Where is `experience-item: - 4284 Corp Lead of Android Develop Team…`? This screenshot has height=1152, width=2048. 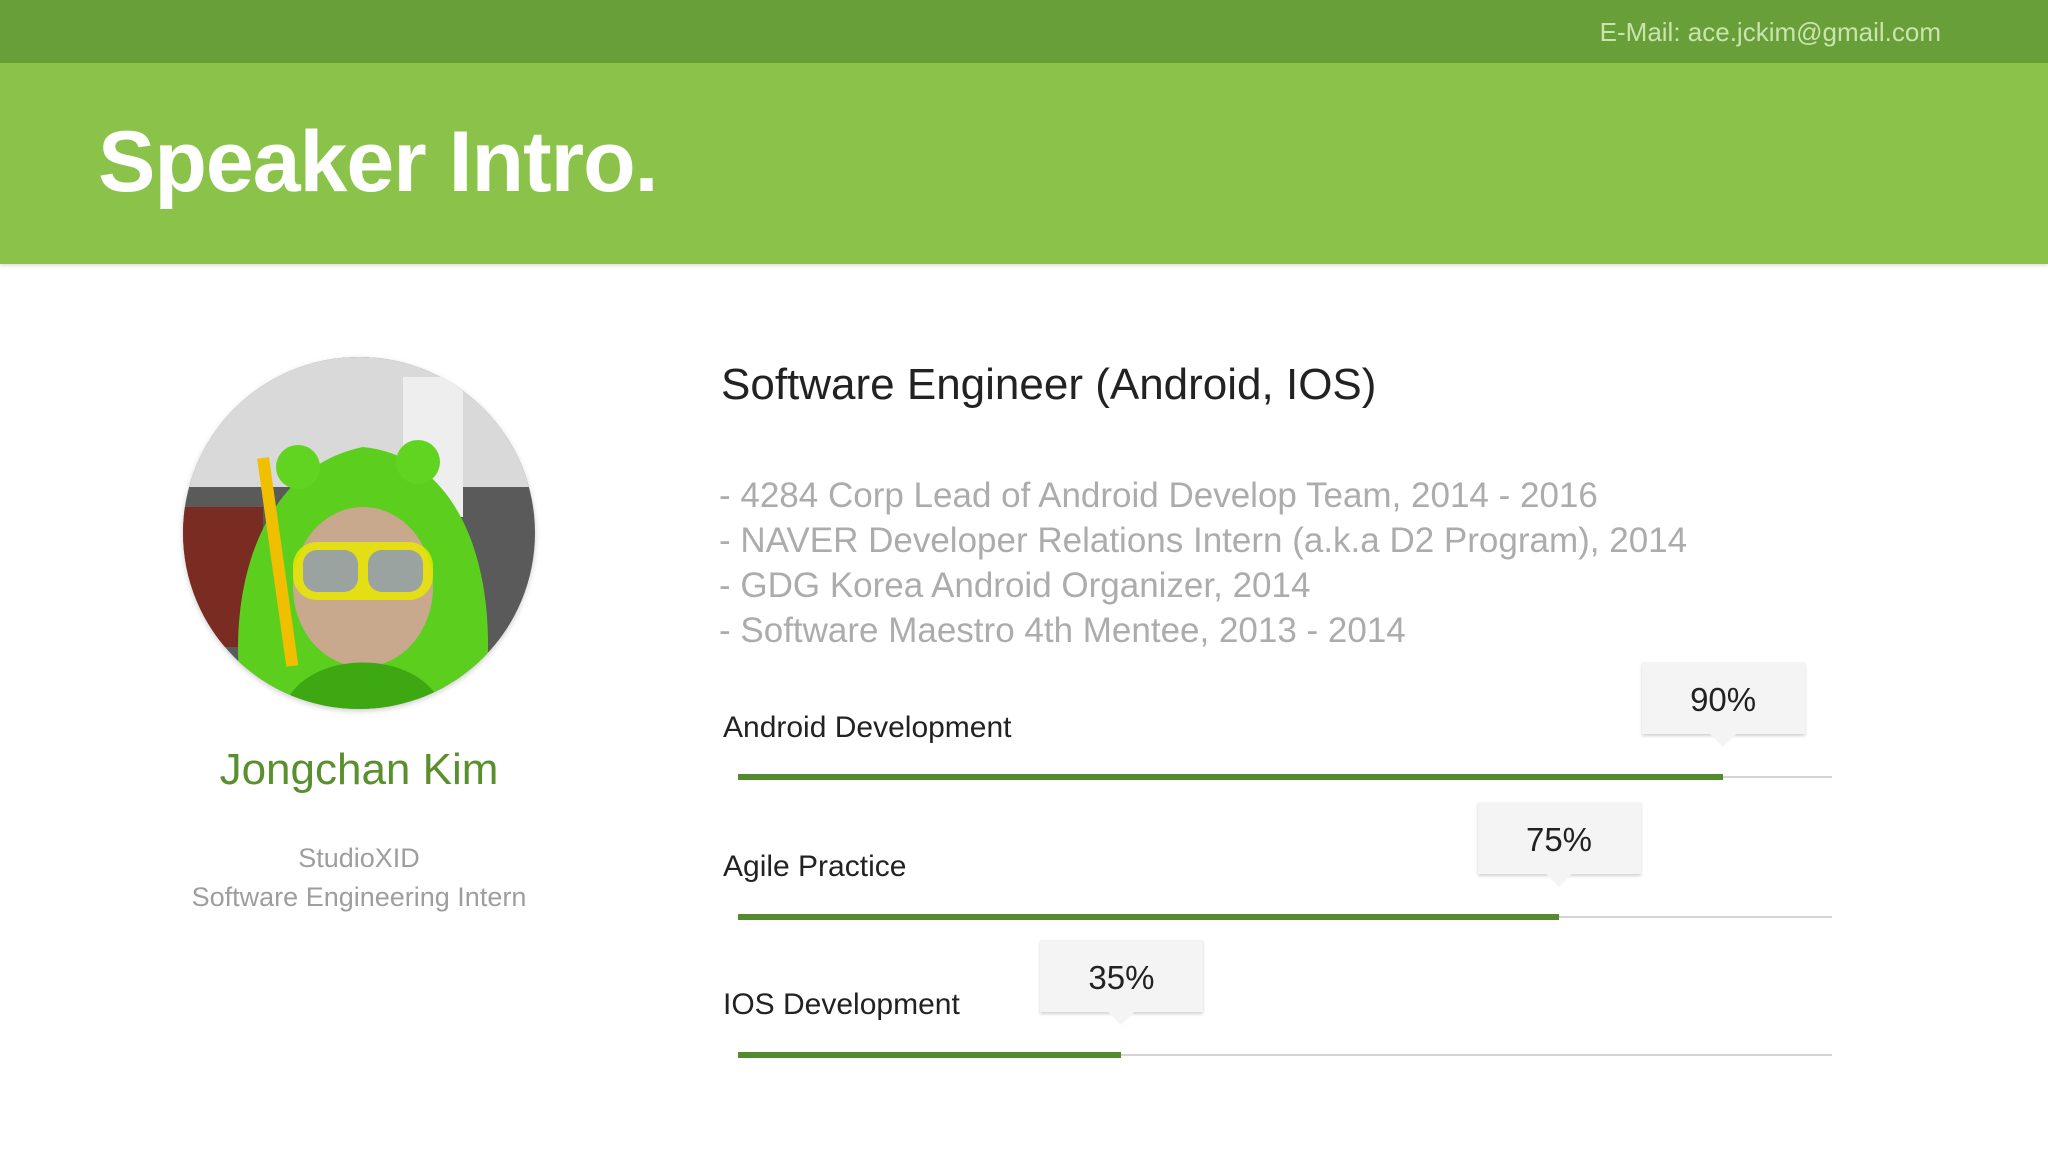
experience-item: - 4284 Corp Lead of Android Develop Team… is located at coordinates (1158, 495).